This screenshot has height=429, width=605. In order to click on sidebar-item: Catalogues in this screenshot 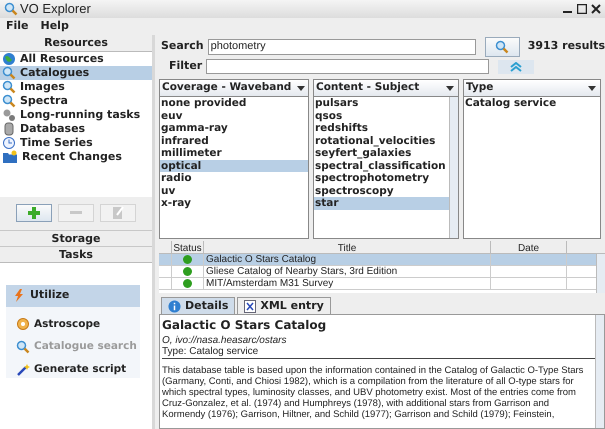, I will do `click(76, 73)`.